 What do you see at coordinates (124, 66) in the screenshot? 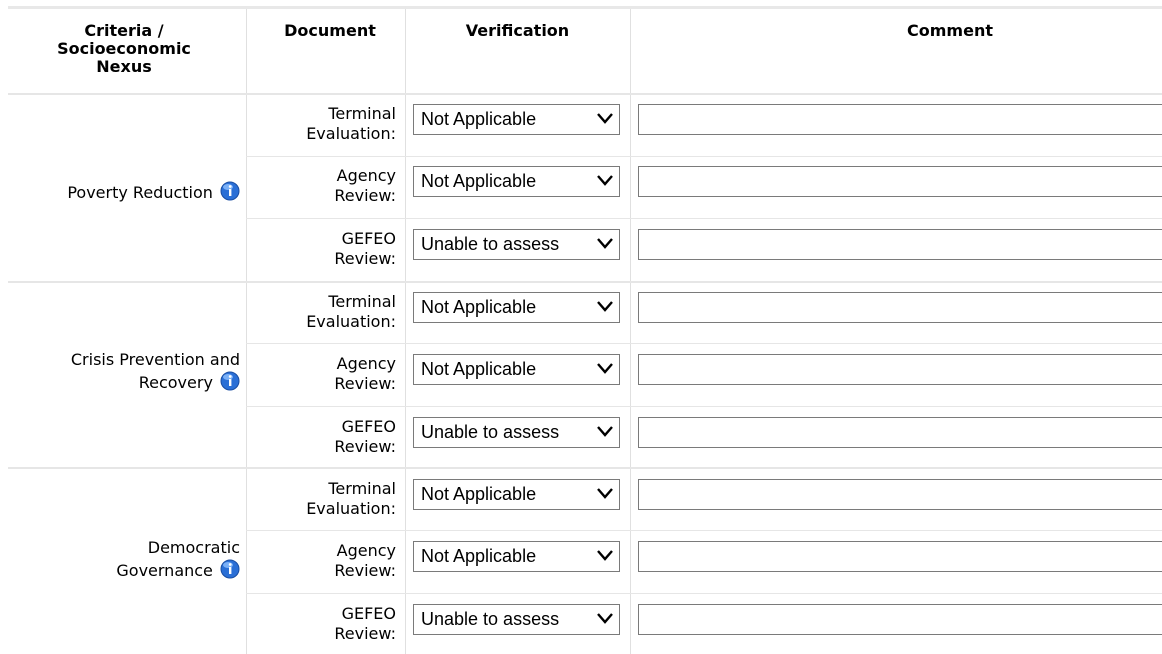
I see `criteria-header-line3: Nexus` at bounding box center [124, 66].